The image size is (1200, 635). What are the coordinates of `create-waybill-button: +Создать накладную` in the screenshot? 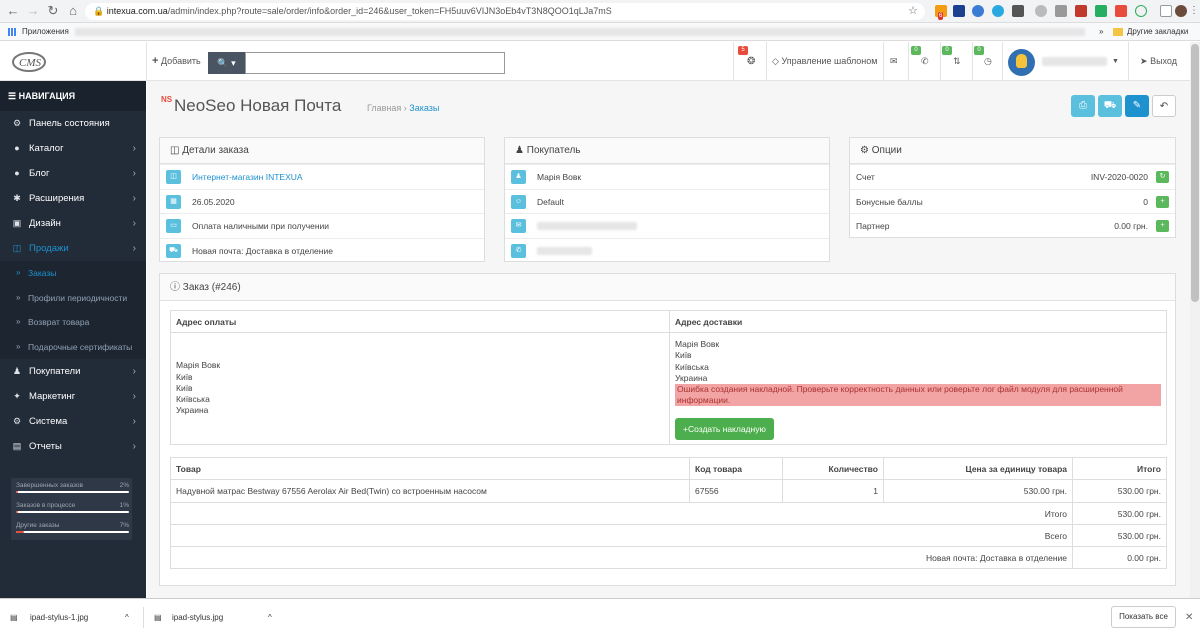 It's located at (724, 429).